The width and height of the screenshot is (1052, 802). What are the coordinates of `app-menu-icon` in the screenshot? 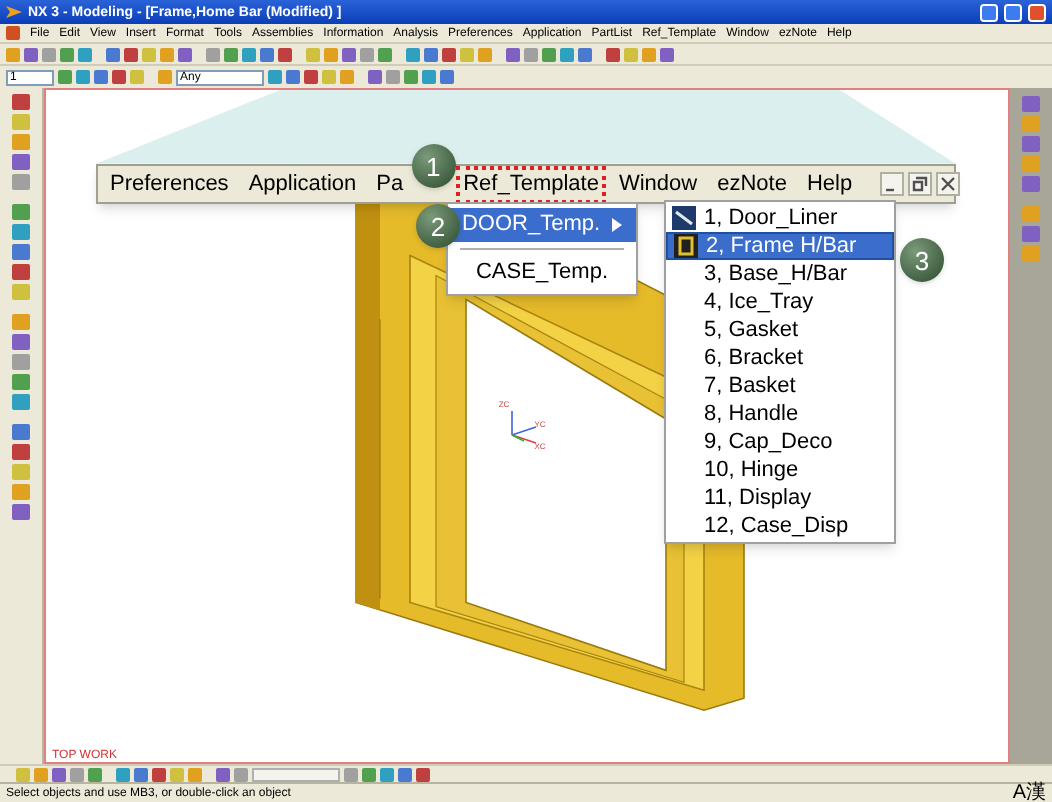 It's located at (13, 33).